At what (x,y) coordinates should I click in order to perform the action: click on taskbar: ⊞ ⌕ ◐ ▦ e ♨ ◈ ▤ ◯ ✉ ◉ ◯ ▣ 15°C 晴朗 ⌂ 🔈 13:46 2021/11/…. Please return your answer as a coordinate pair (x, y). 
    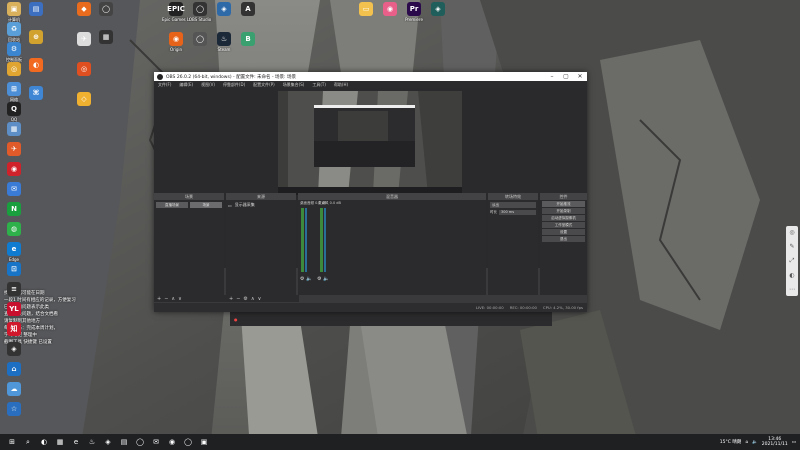
    Looking at the image, I should click on (400, 442).